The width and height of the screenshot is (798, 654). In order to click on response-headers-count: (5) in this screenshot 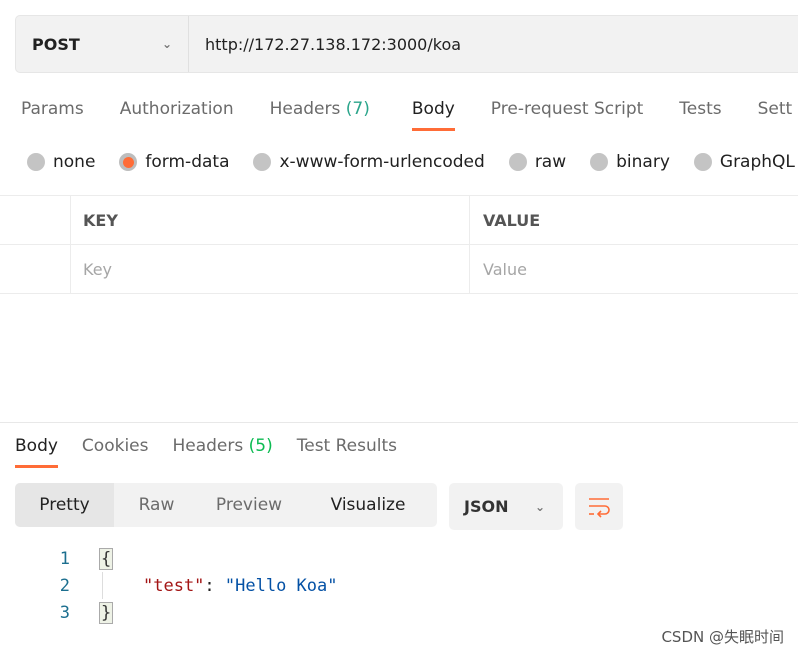, I will do `click(260, 446)`.